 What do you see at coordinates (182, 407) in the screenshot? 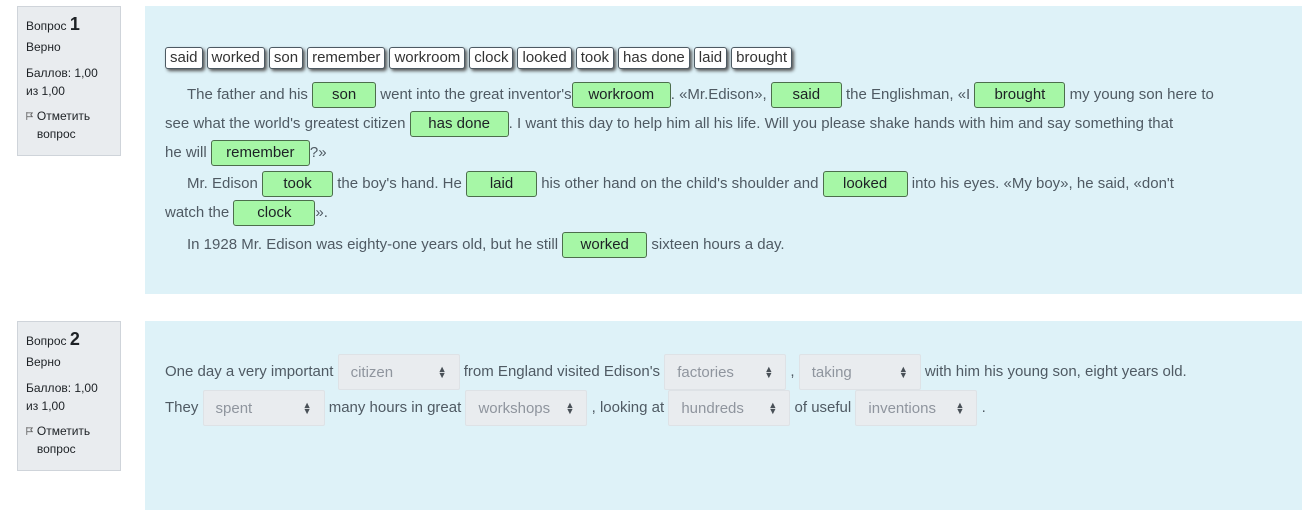
I see `text: They` at bounding box center [182, 407].